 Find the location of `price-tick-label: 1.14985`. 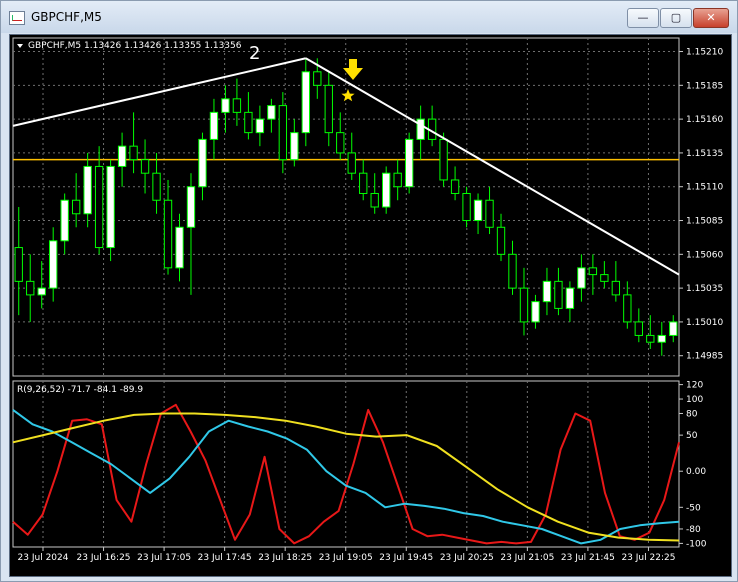

price-tick-label: 1.14985 is located at coordinates (704, 357).